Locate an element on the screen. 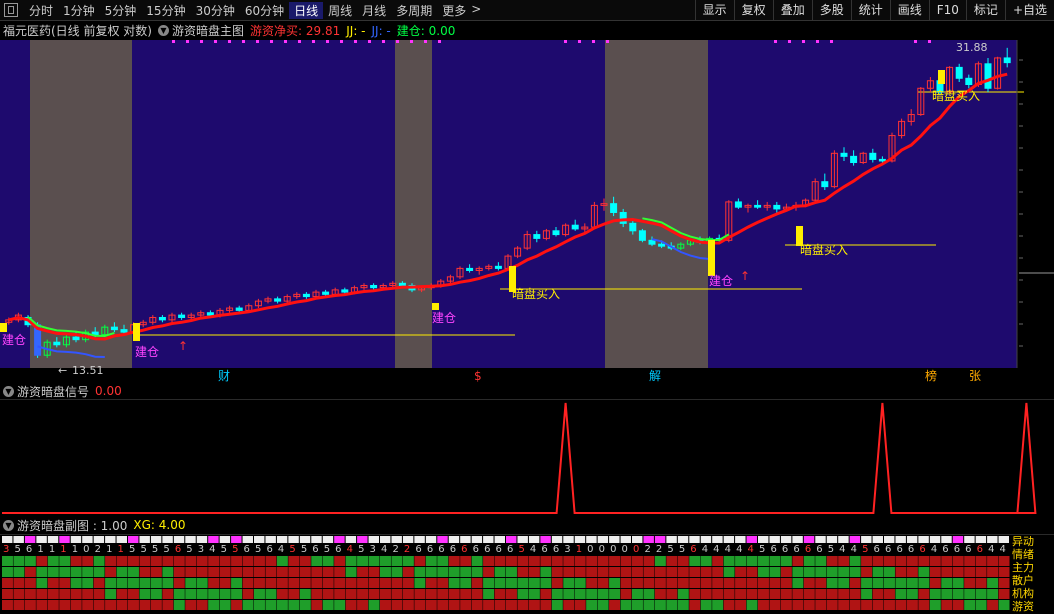  period-tab-1: 1分钟 is located at coordinates (79, 10).